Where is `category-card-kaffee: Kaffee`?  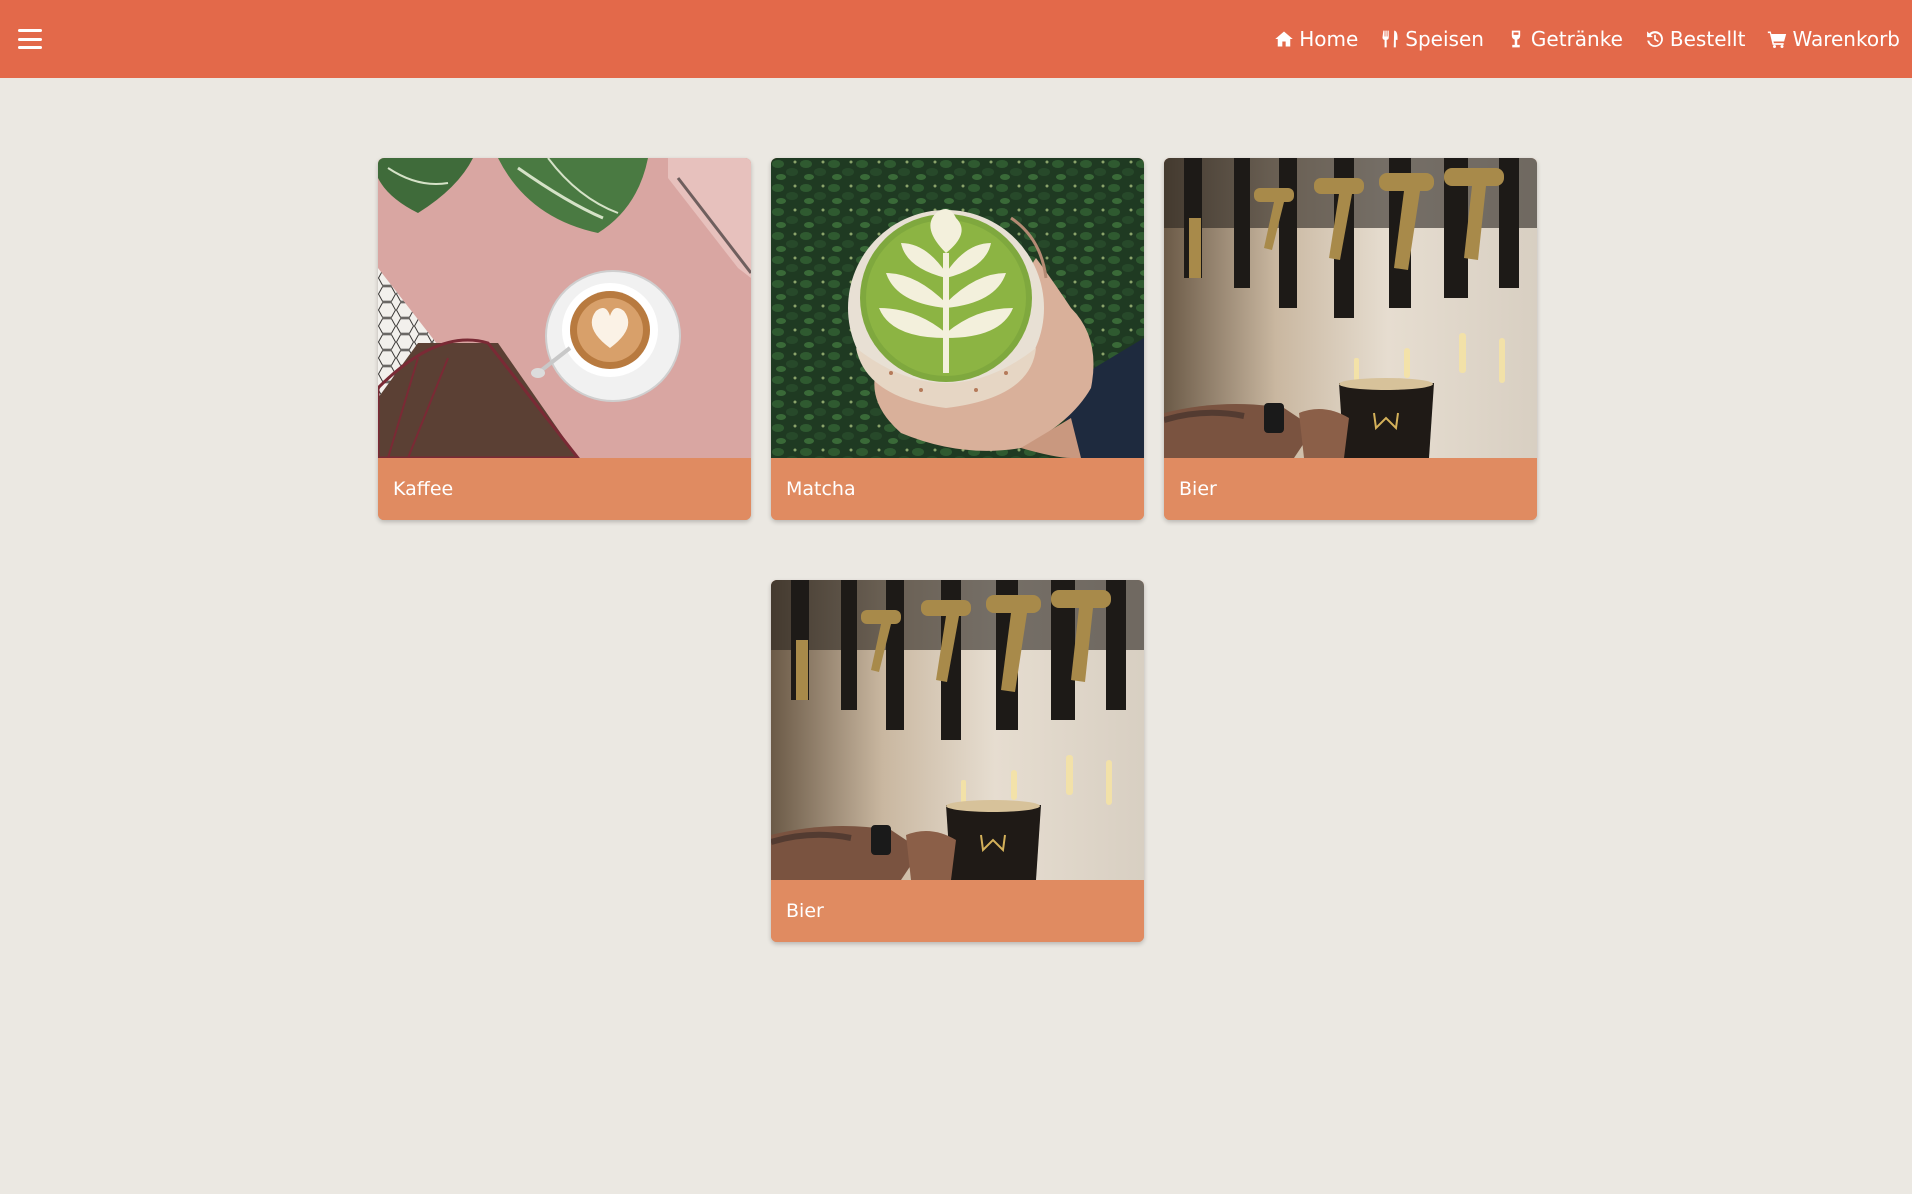 category-card-kaffee: Kaffee is located at coordinates (564, 339).